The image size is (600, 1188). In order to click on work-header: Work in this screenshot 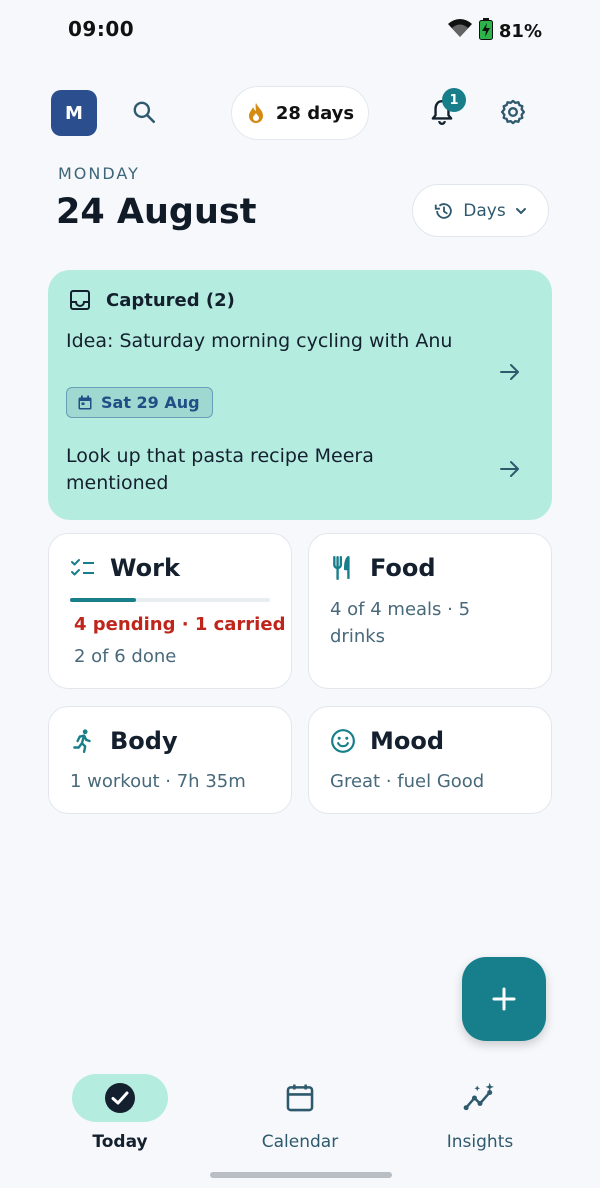, I will do `click(125, 568)`.